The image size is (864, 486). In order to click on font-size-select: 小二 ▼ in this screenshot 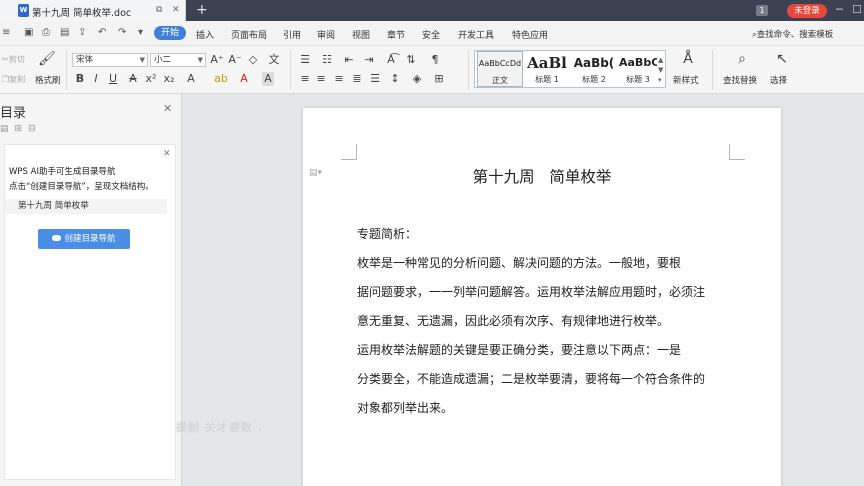, I will do `click(178, 60)`.